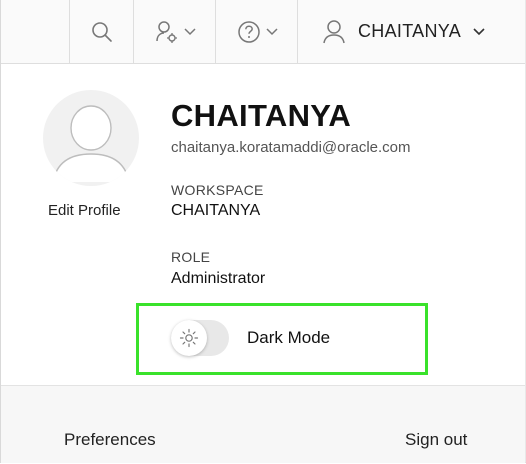  What do you see at coordinates (167, 32) in the screenshot?
I see `user-settings-icon` at bounding box center [167, 32].